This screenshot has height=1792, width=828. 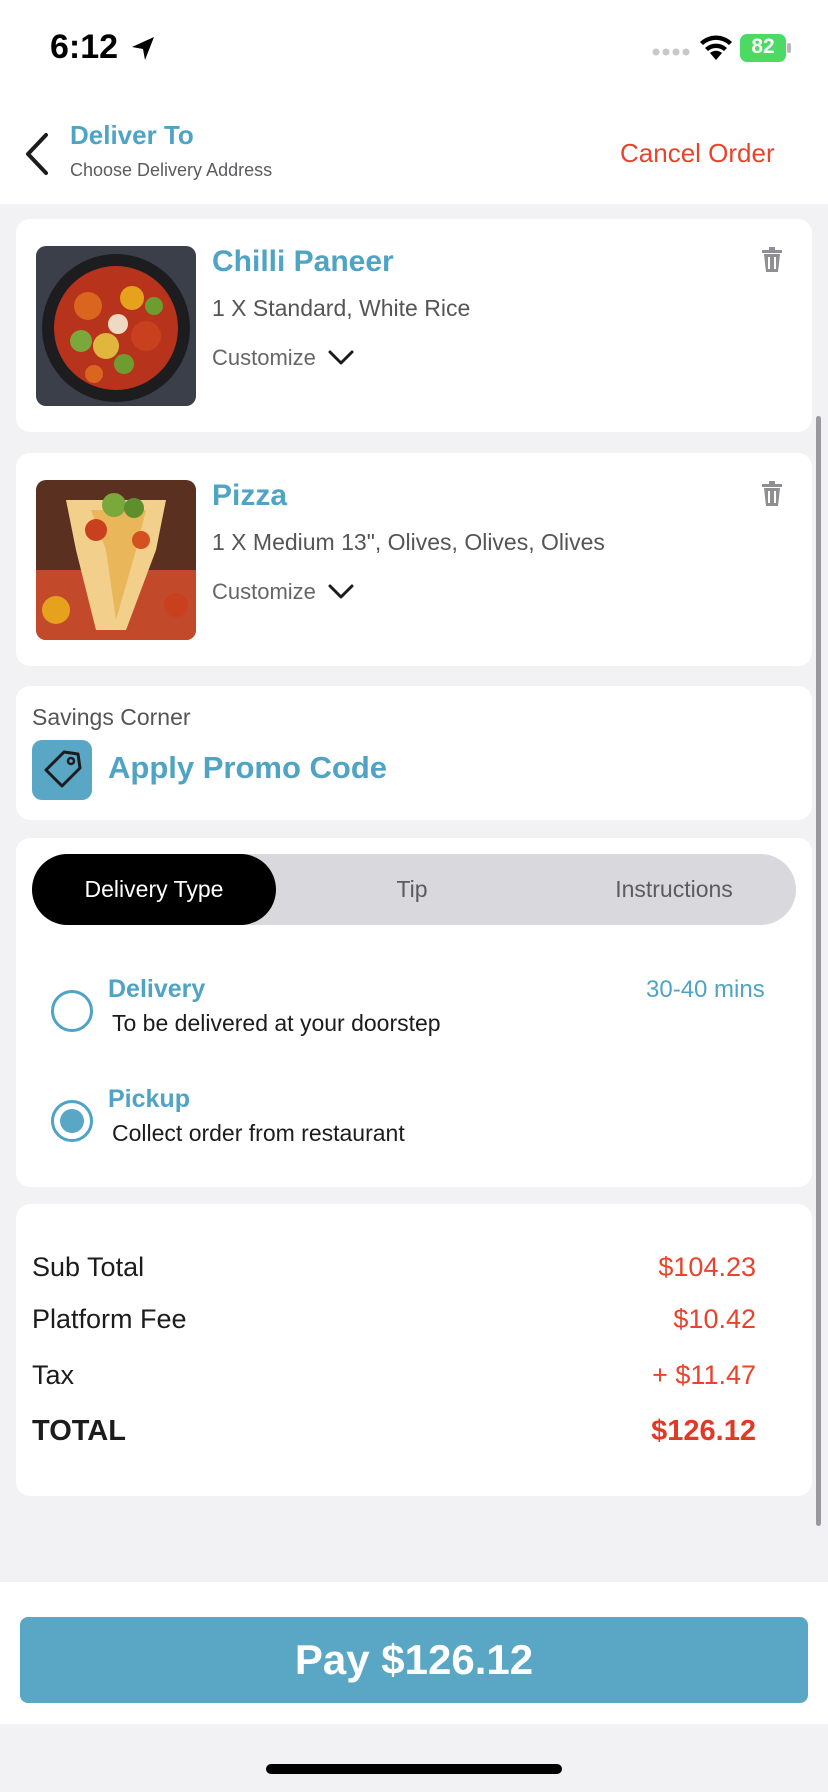 I want to click on tax-label: Tax, so click(x=53, y=1375).